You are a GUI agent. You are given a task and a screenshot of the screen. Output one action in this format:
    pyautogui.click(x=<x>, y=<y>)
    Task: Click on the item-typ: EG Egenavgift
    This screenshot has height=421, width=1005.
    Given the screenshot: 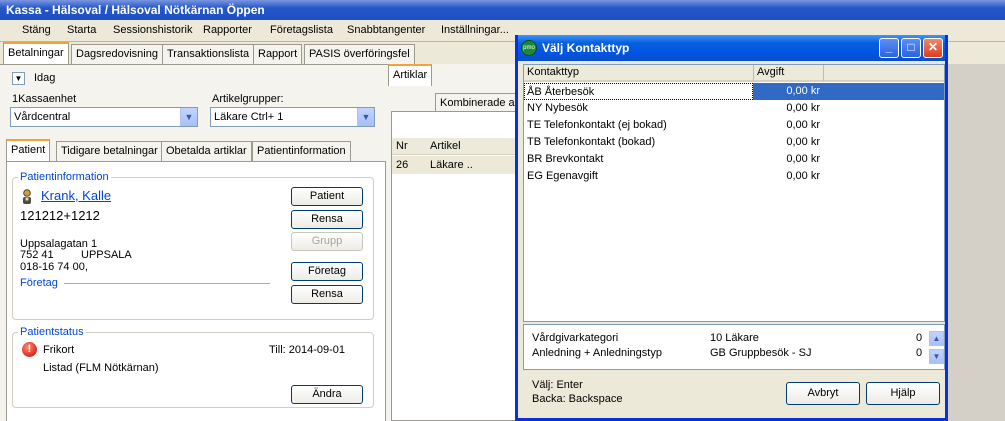 What is the action you would take?
    pyautogui.click(x=562, y=176)
    